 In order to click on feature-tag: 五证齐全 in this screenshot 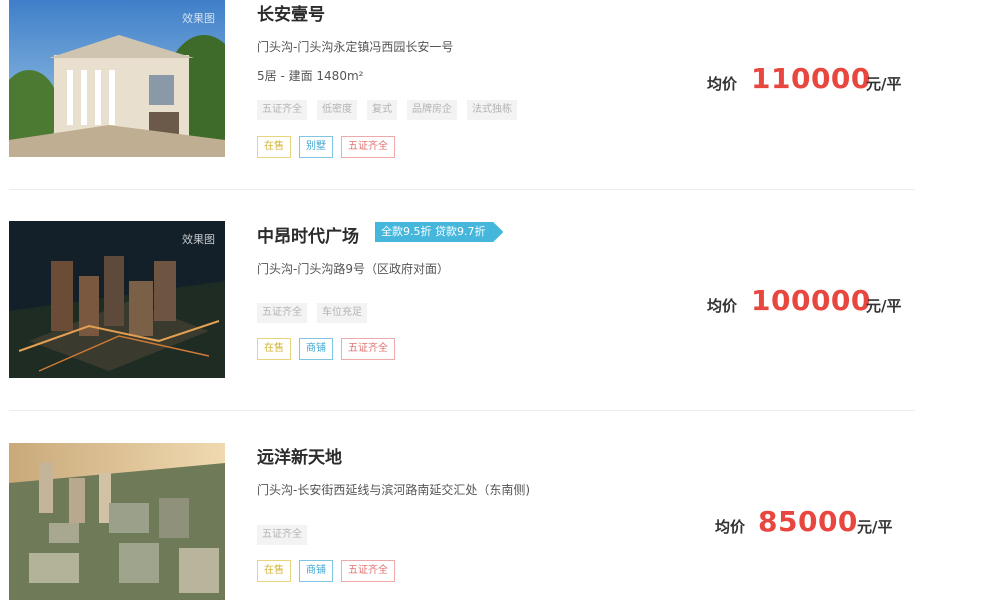, I will do `click(282, 110)`.